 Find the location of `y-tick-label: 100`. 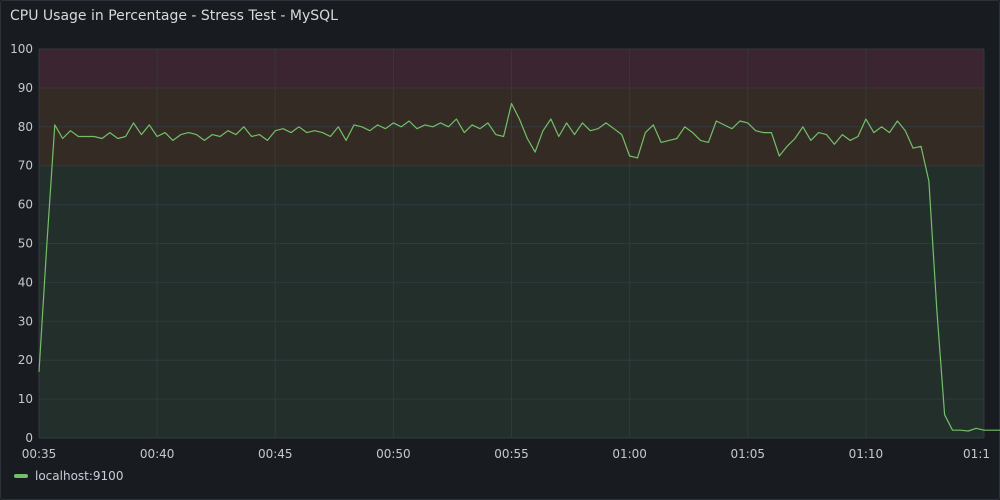

y-tick-label: 100 is located at coordinates (21, 49).